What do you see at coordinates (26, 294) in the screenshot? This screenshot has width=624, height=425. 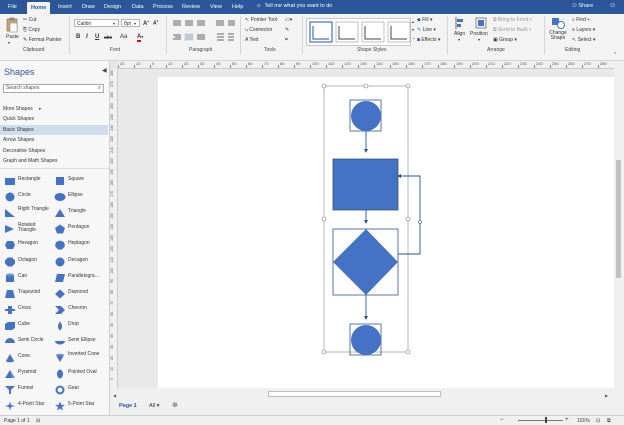 I see `stencil-shape-trapezoid: Trapezoid` at bounding box center [26, 294].